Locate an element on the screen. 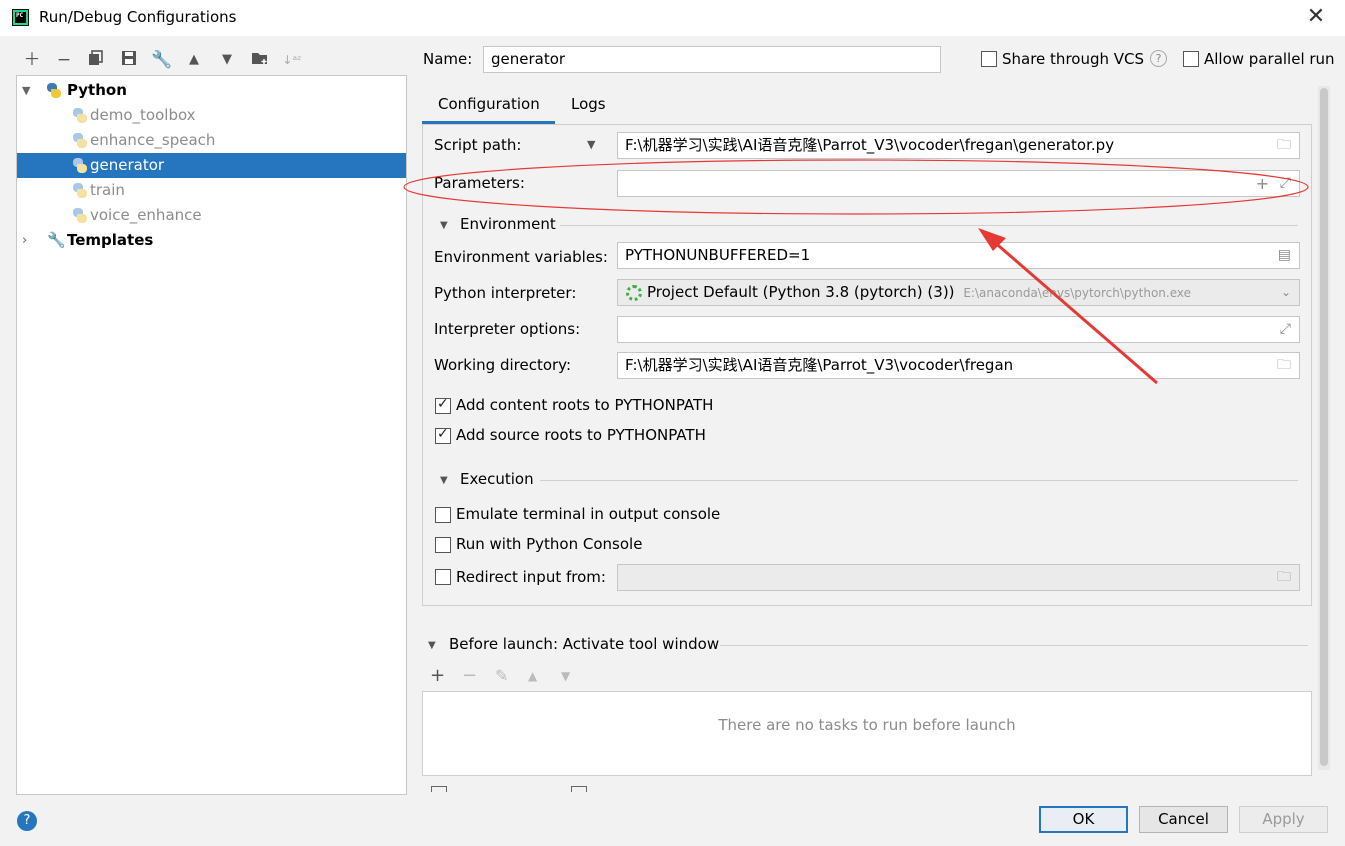 Image resolution: width=1345 pixels, height=846 pixels. annotation-ellipse is located at coordinates (856, 187).